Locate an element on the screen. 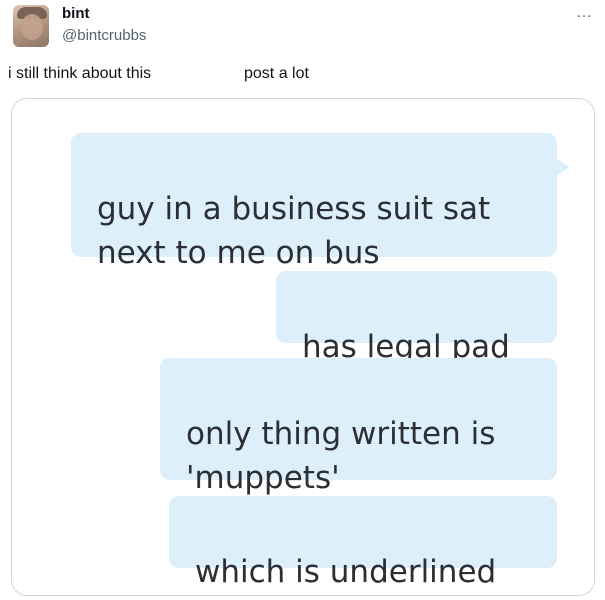  text-gap is located at coordinates (213, 80).